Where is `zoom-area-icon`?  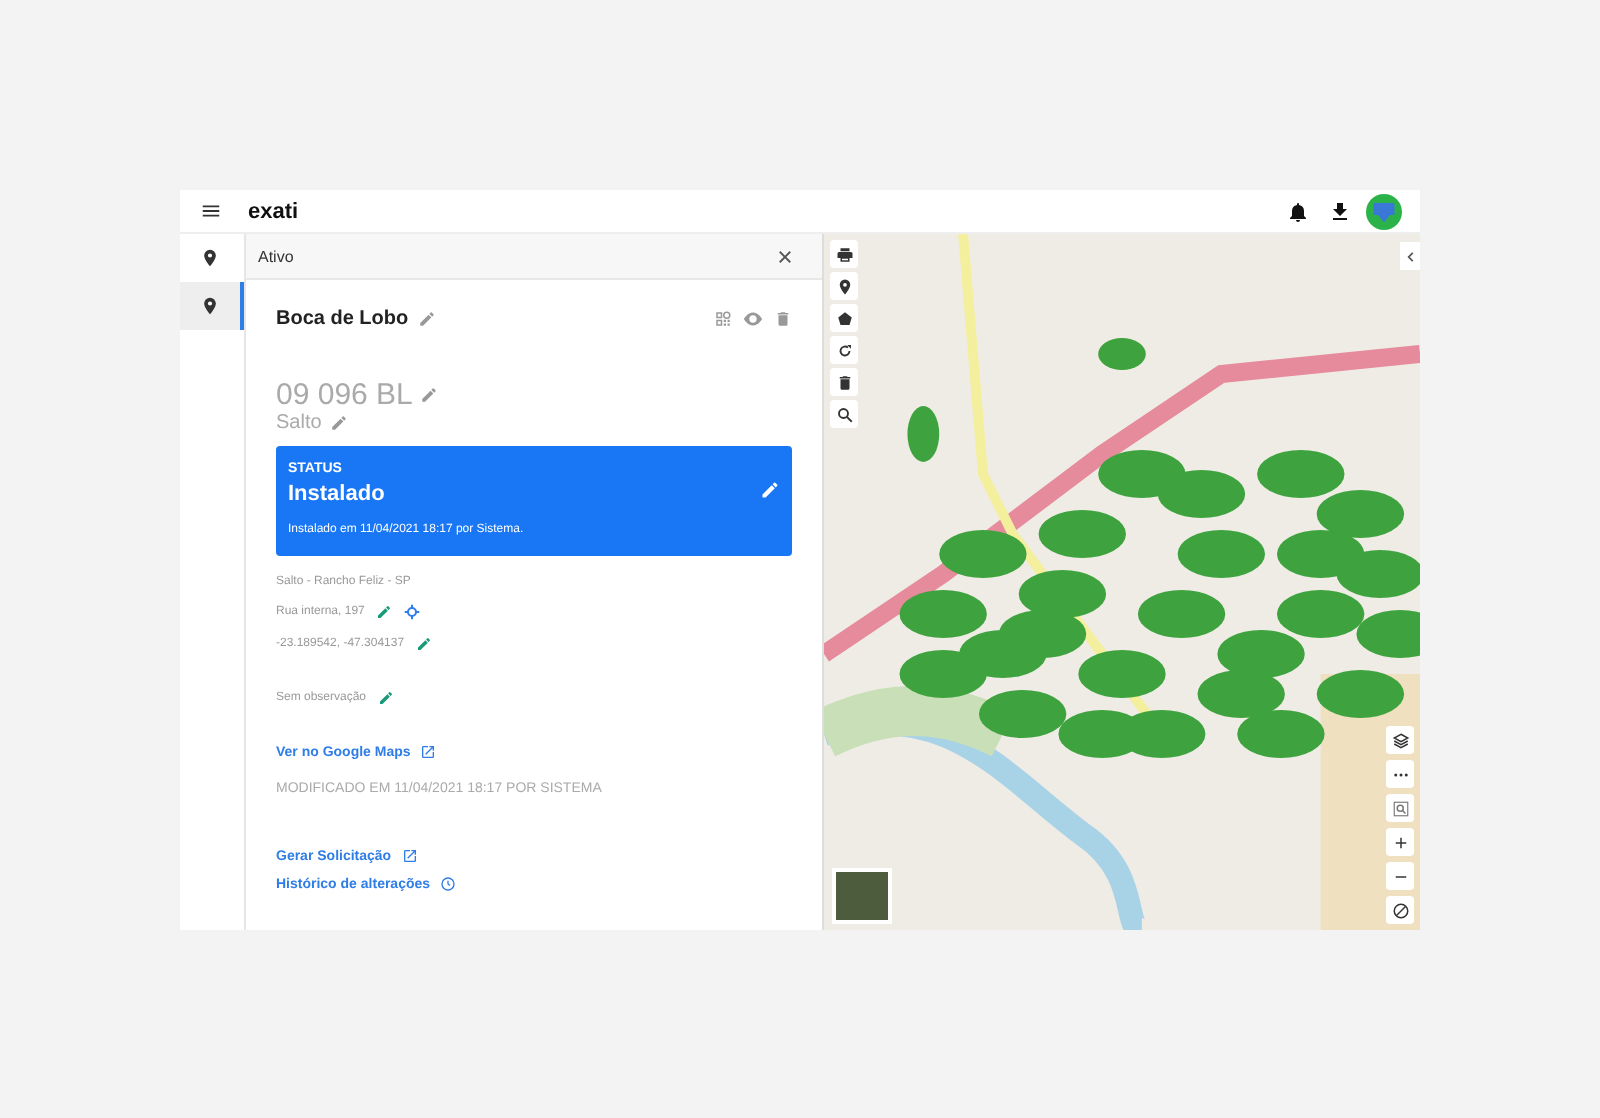 zoom-area-icon is located at coordinates (1400, 808).